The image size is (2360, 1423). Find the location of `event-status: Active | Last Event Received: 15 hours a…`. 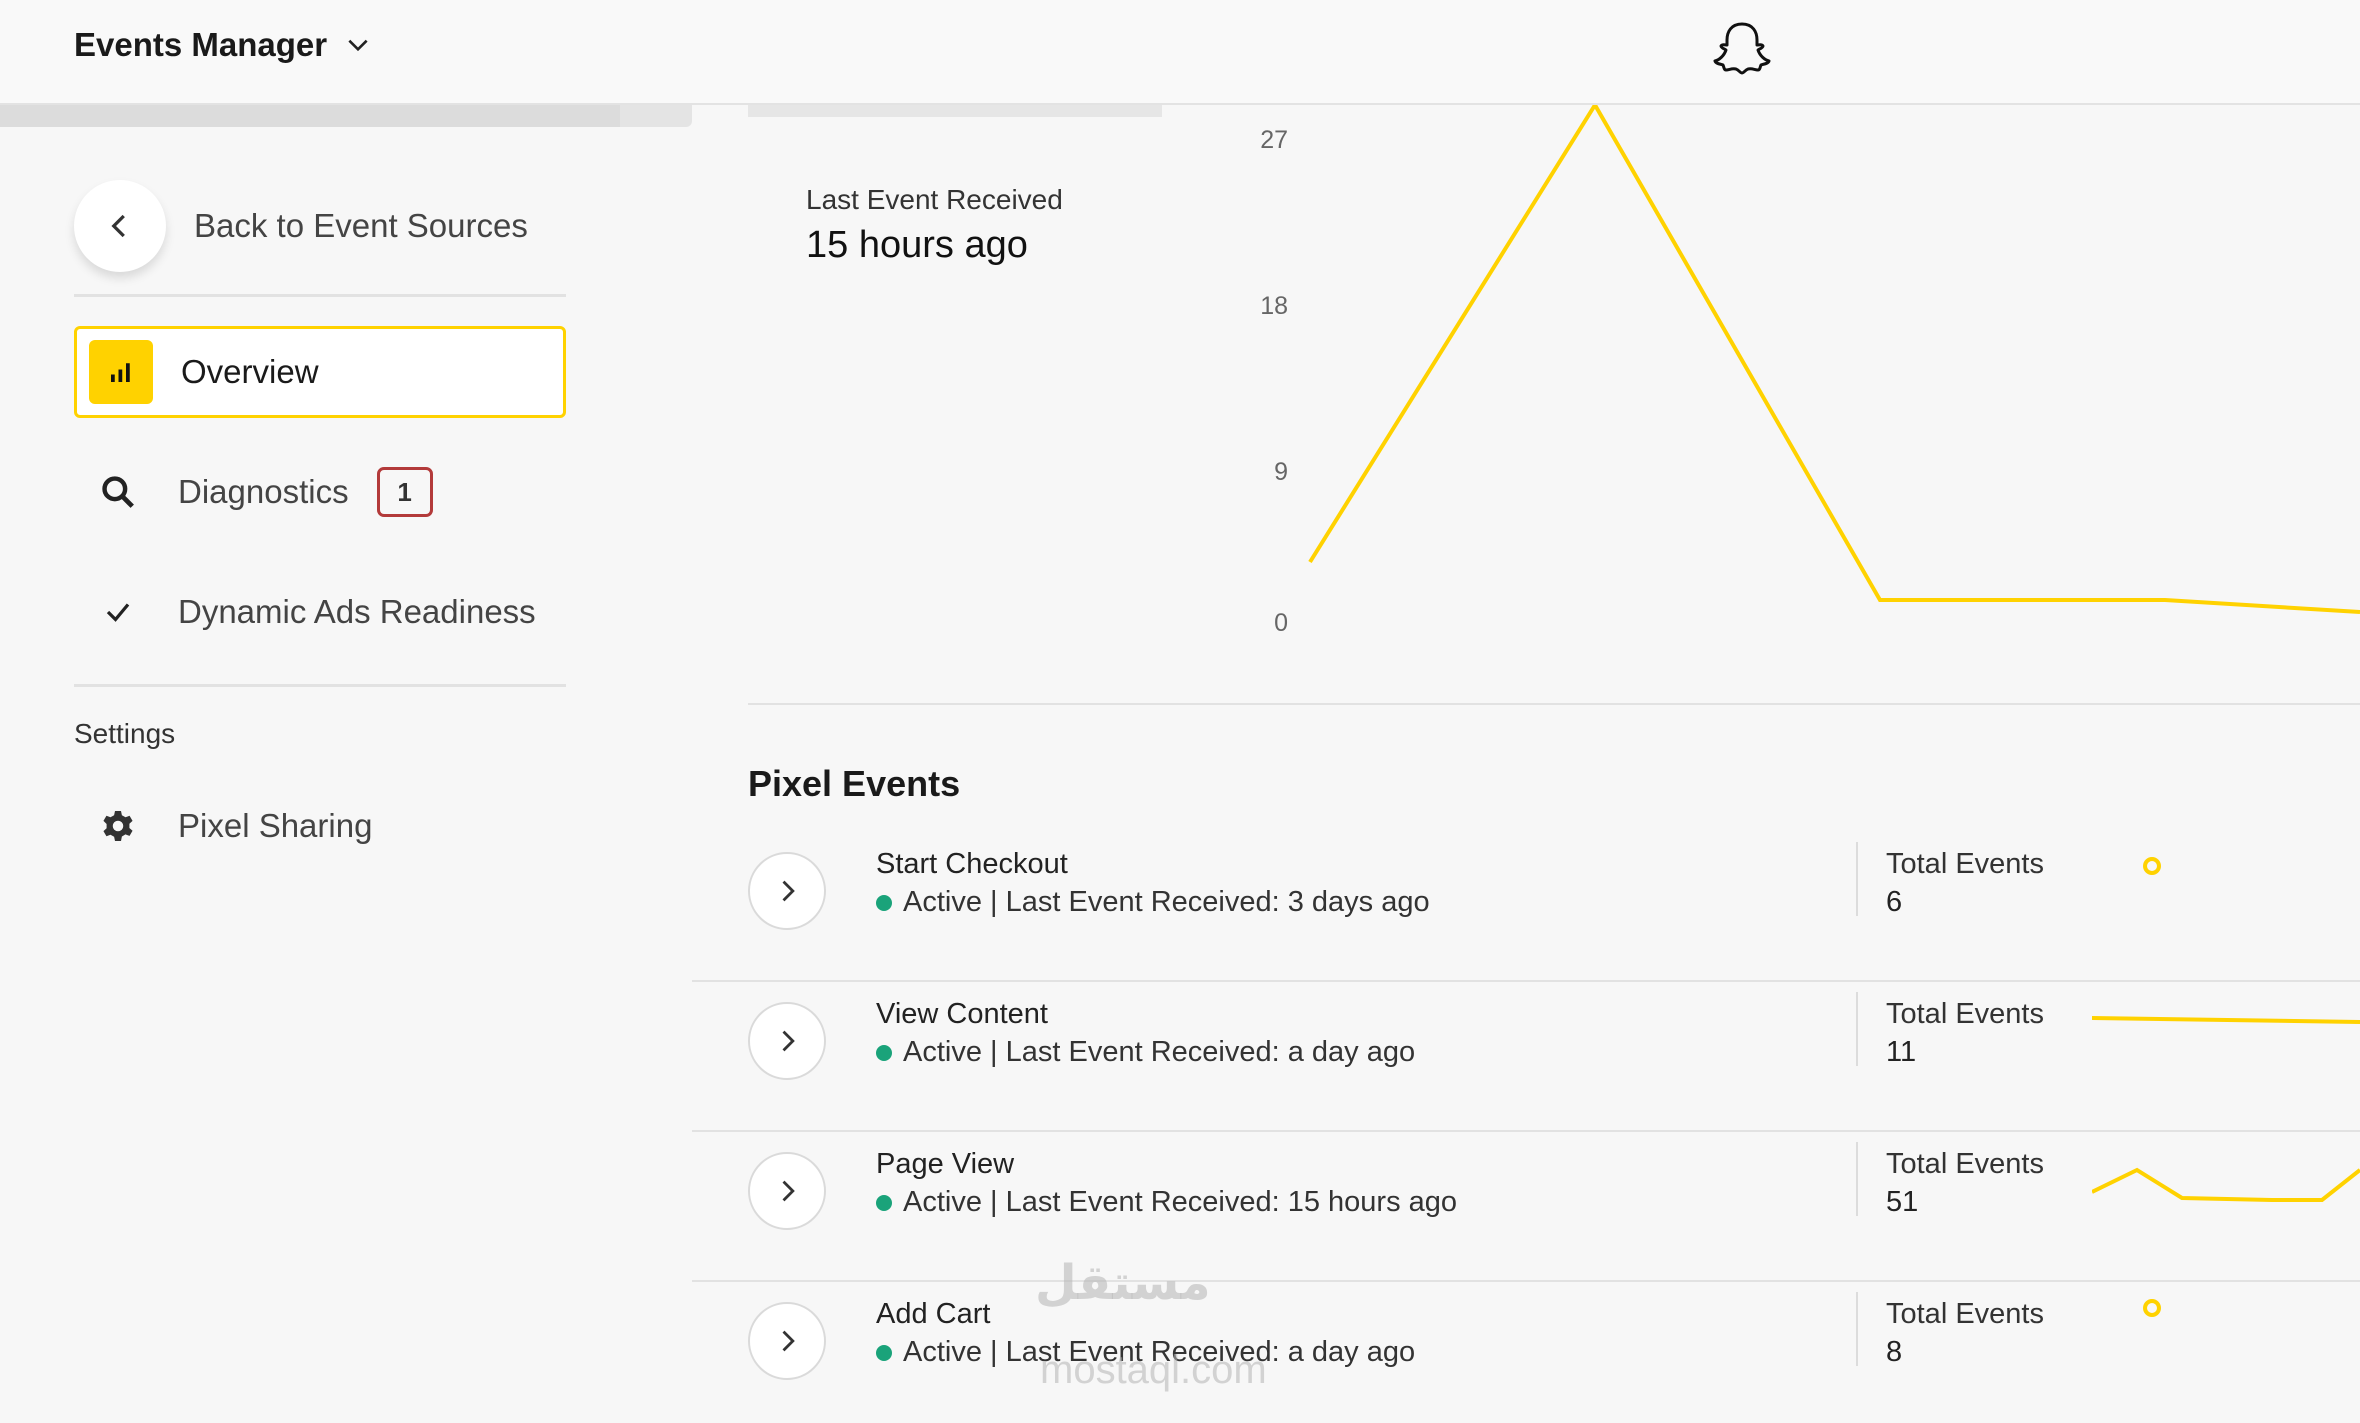

event-status: Active | Last Event Received: 15 hours a… is located at coordinates (1166, 1202).